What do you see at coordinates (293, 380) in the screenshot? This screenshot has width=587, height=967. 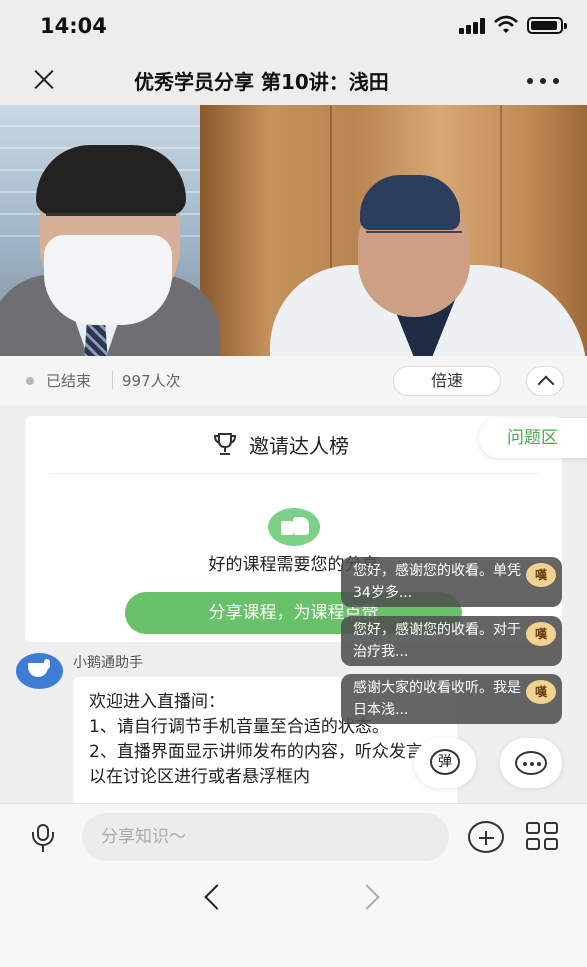 I see `video-info-bar: 已结束 997人次 倍速` at bounding box center [293, 380].